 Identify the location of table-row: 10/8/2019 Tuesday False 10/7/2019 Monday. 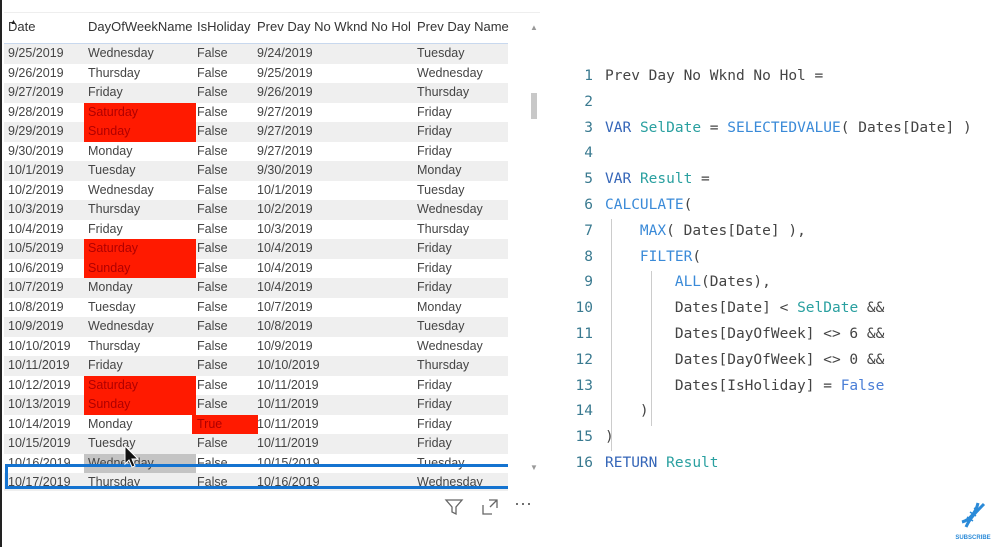
(256, 308).